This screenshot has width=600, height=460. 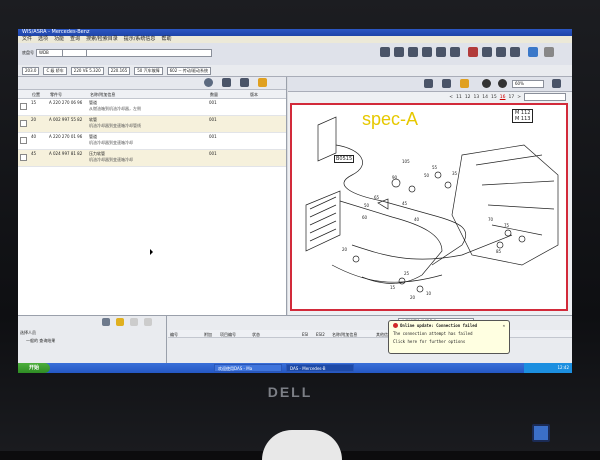 I want to click on delete-icon, so click(x=148, y=322).